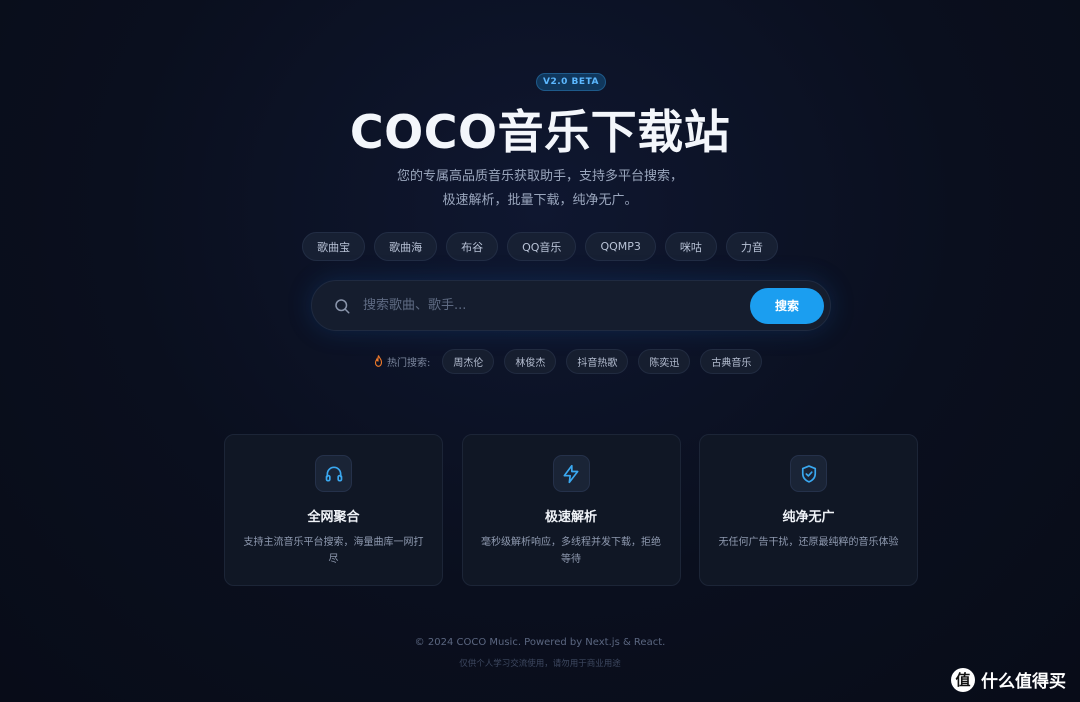 The height and width of the screenshot is (702, 1080). I want to click on platform-chip-gequbao: 歌曲宝, so click(334, 246).